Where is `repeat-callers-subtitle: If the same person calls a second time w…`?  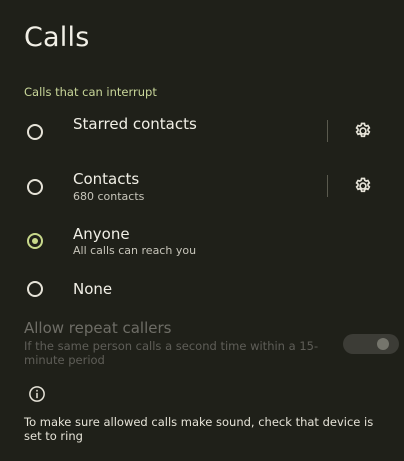
repeat-callers-subtitle: If the same person calls a second time w… is located at coordinates (171, 353).